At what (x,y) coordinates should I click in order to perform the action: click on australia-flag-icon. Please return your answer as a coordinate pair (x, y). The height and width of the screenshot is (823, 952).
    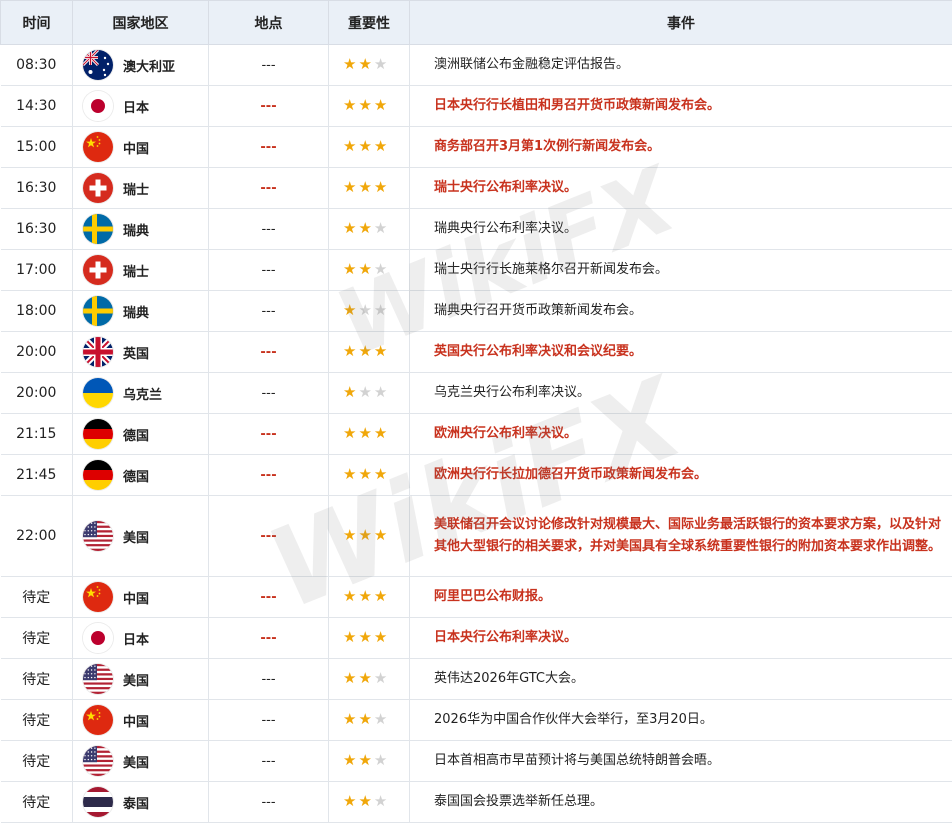
    Looking at the image, I should click on (98, 65).